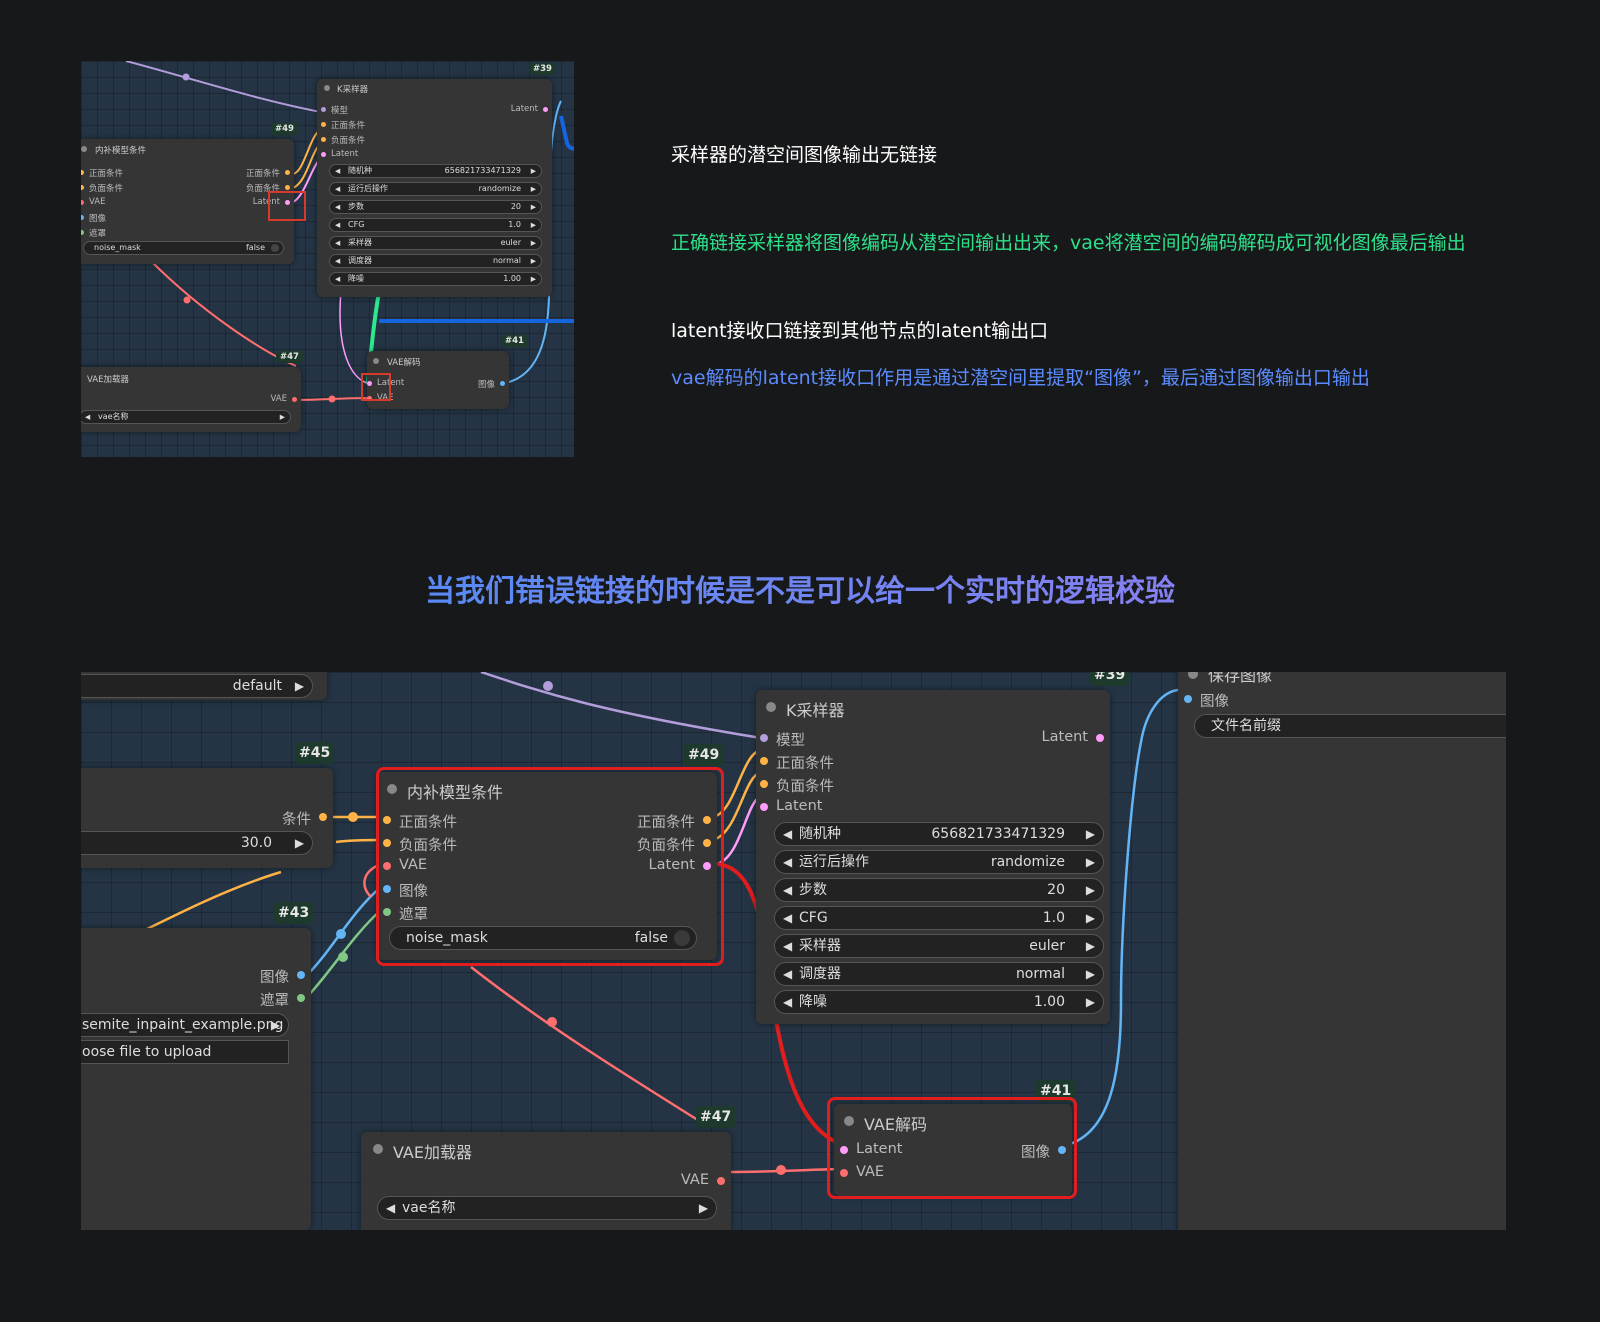  I want to click on output-cond: 条件, so click(304, 818).